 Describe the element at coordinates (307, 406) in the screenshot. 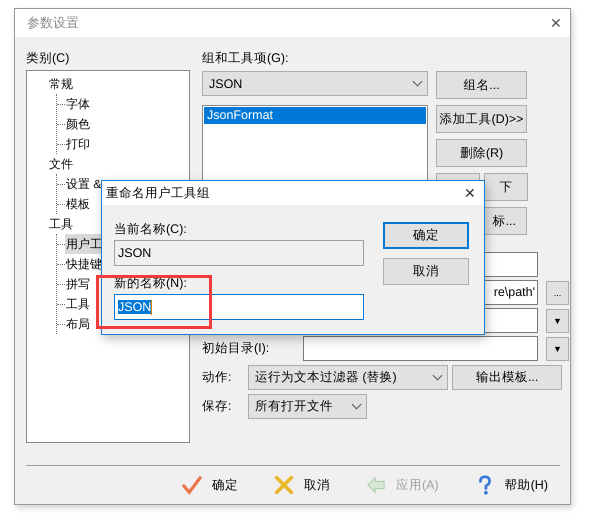

I see `save-dropdown: 所有打开文件` at that location.